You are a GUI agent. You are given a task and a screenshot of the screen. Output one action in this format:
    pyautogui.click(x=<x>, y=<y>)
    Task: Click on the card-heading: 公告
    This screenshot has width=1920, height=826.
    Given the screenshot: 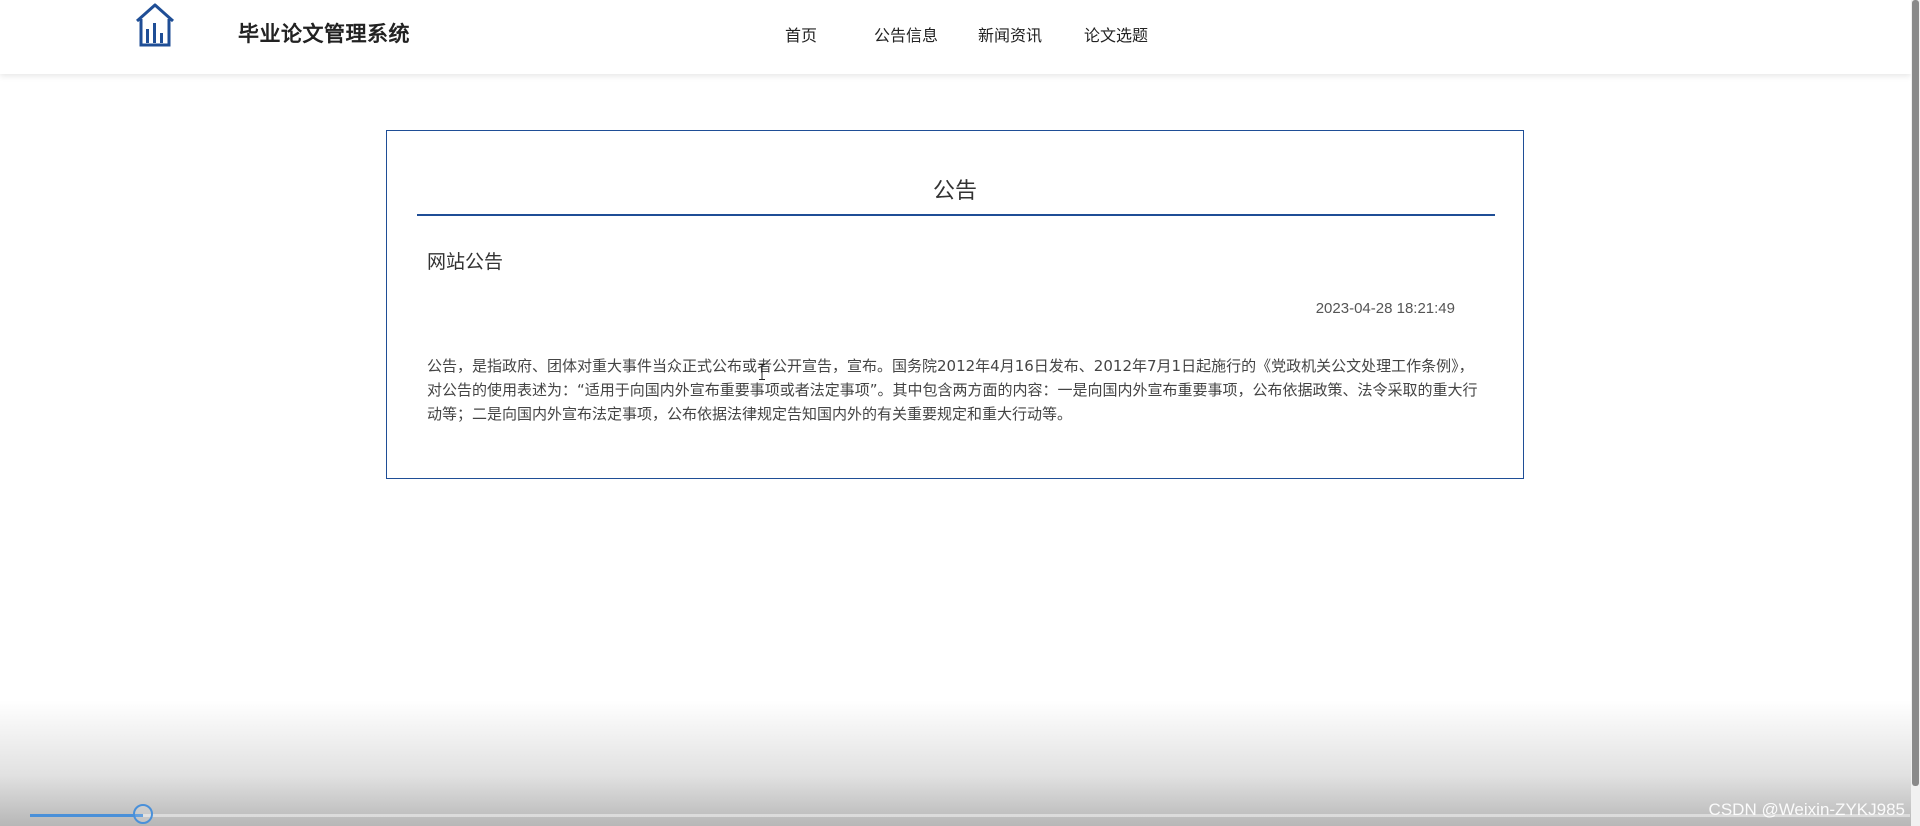 What is the action you would take?
    pyautogui.click(x=954, y=191)
    